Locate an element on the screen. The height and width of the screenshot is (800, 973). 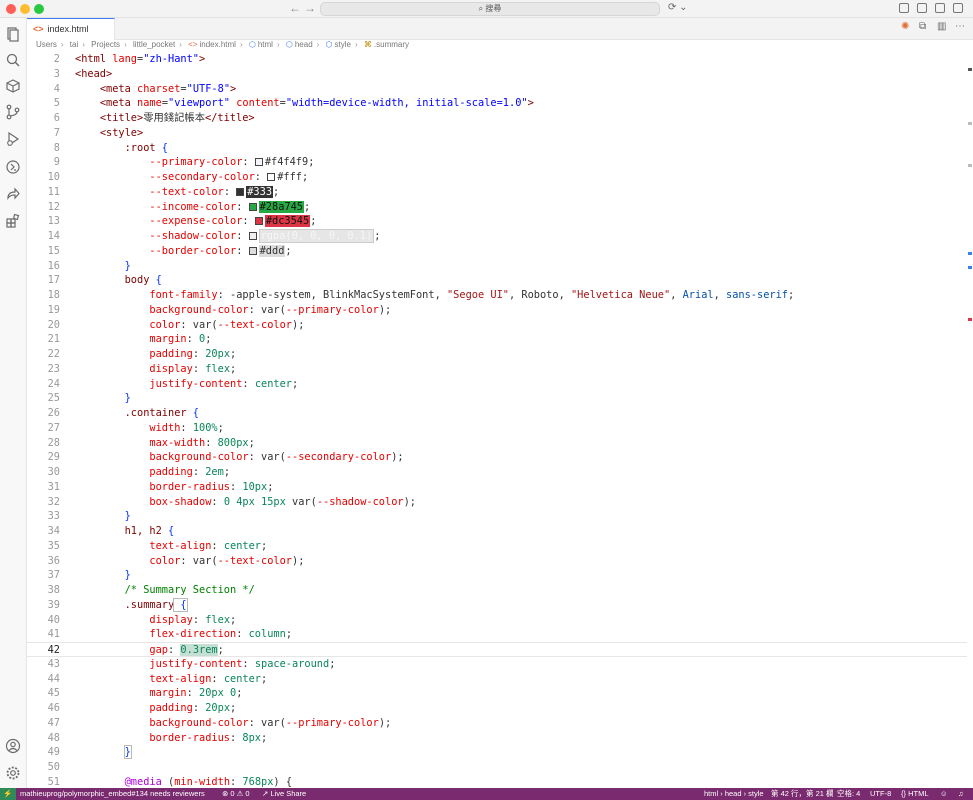
code-line: 35 text-align: center; is located at coordinates (500, 546).